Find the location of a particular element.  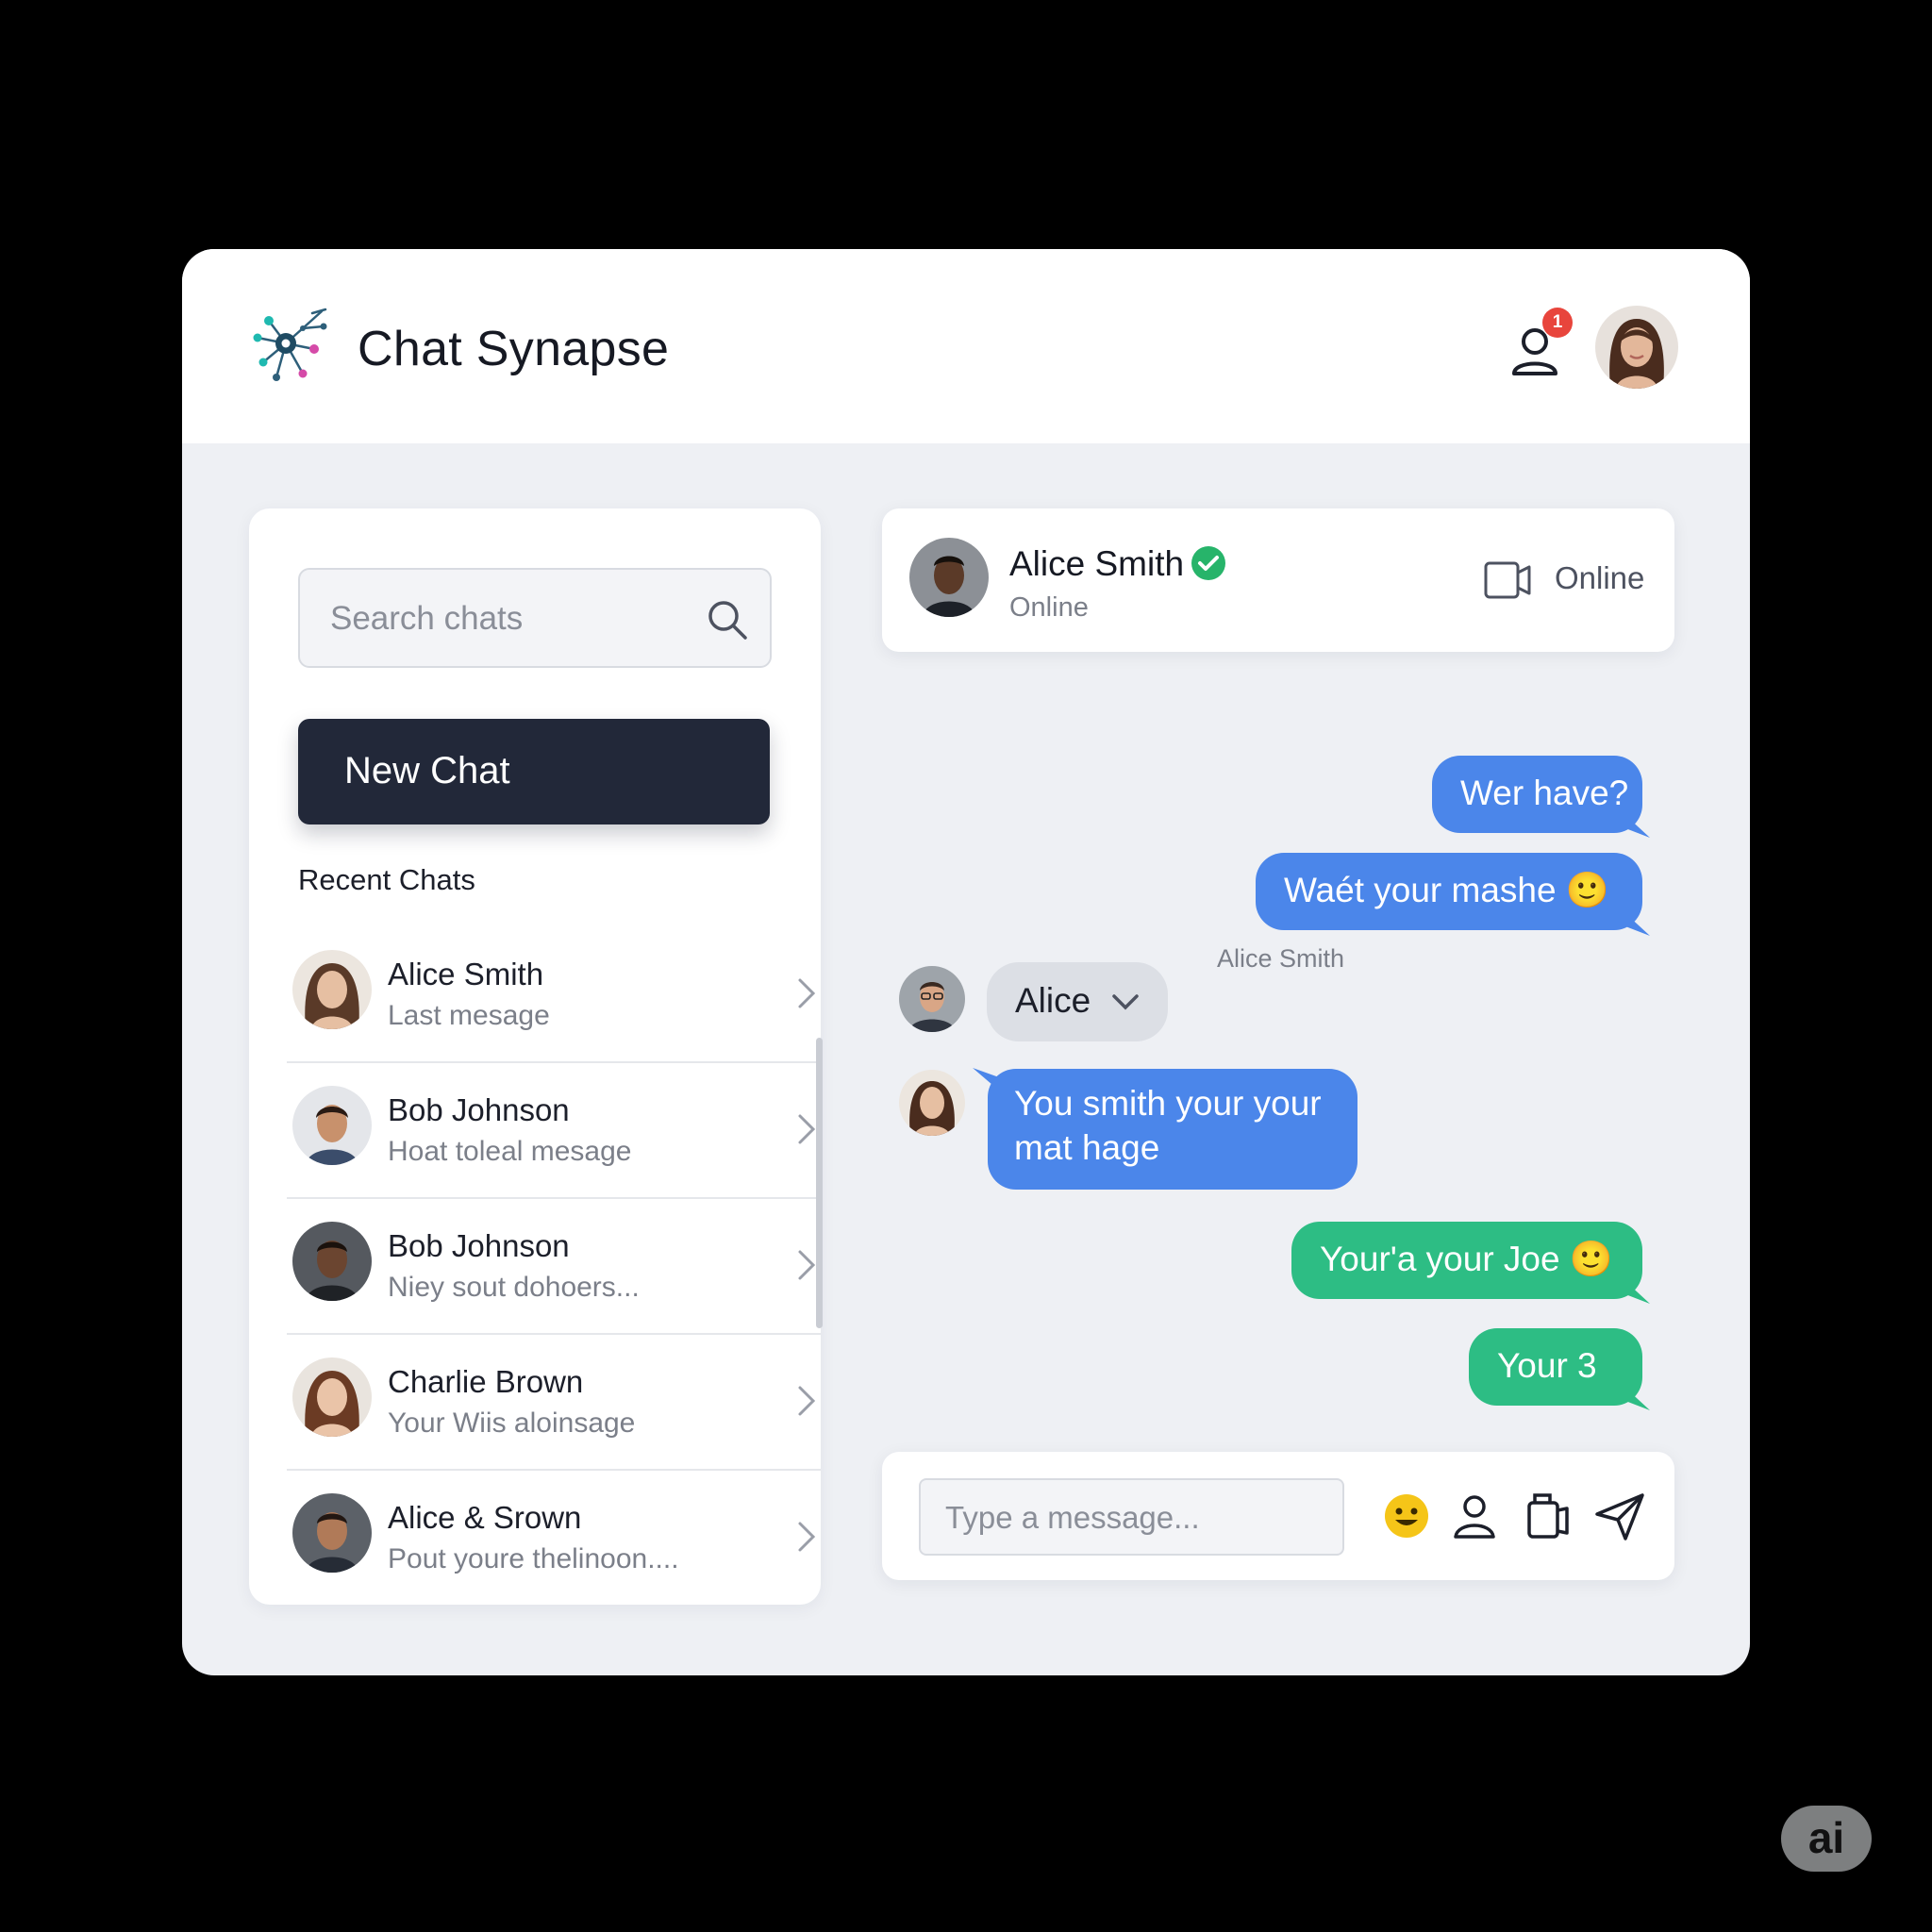

chat-list-item: Bob Johnson Hoat toleal mesage is located at coordinates (554, 1131).